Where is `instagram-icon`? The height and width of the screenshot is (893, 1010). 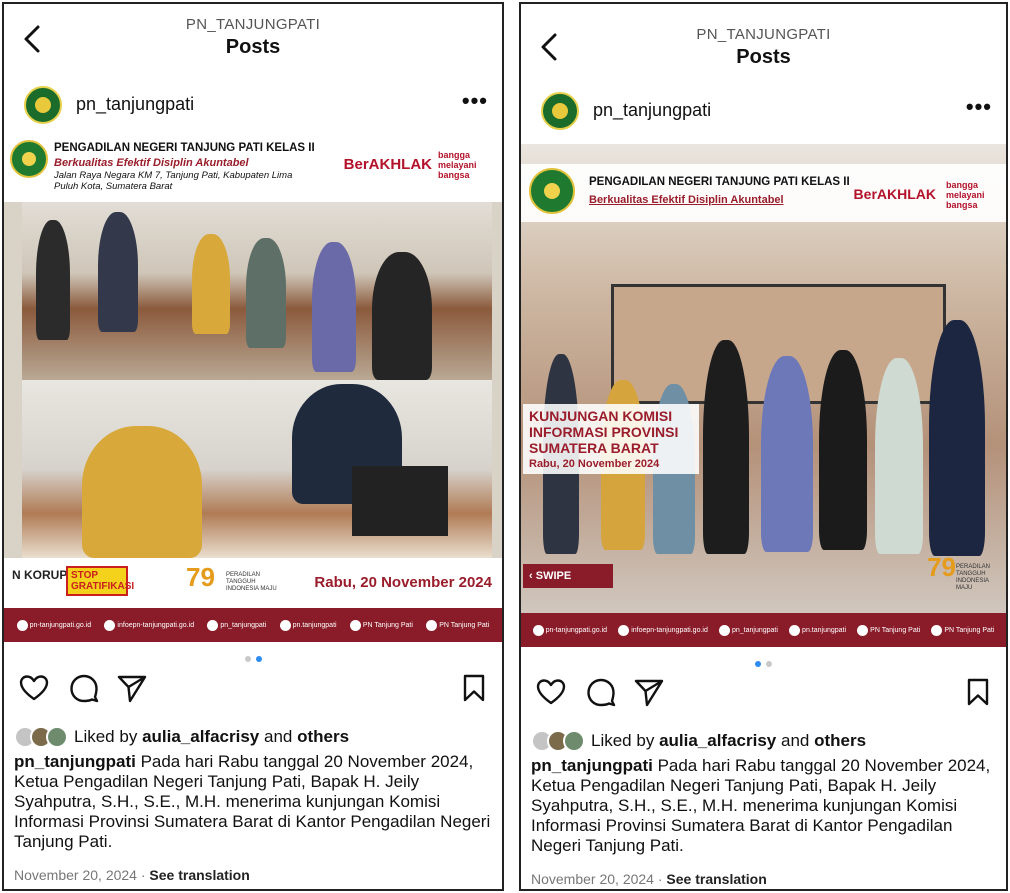
instagram-icon is located at coordinates (213, 625).